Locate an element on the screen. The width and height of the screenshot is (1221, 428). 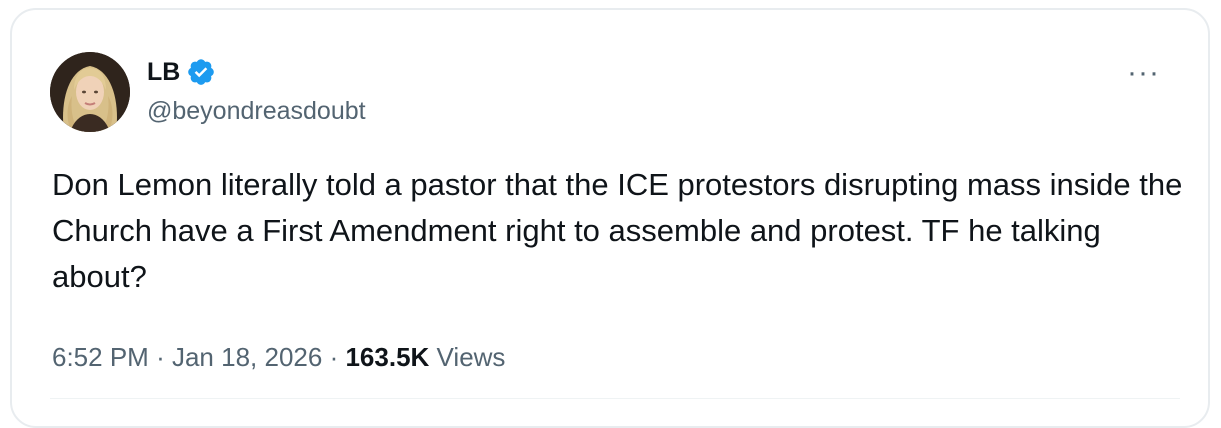
author-name-row: LB is located at coordinates (181, 72).